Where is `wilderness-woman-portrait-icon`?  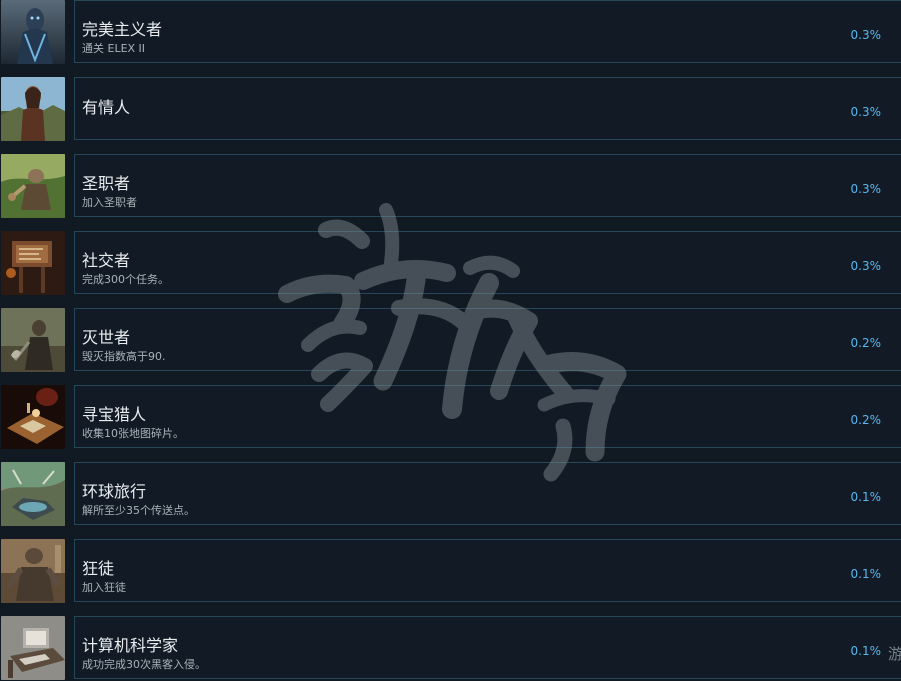 wilderness-woman-portrait-icon is located at coordinates (33, 109).